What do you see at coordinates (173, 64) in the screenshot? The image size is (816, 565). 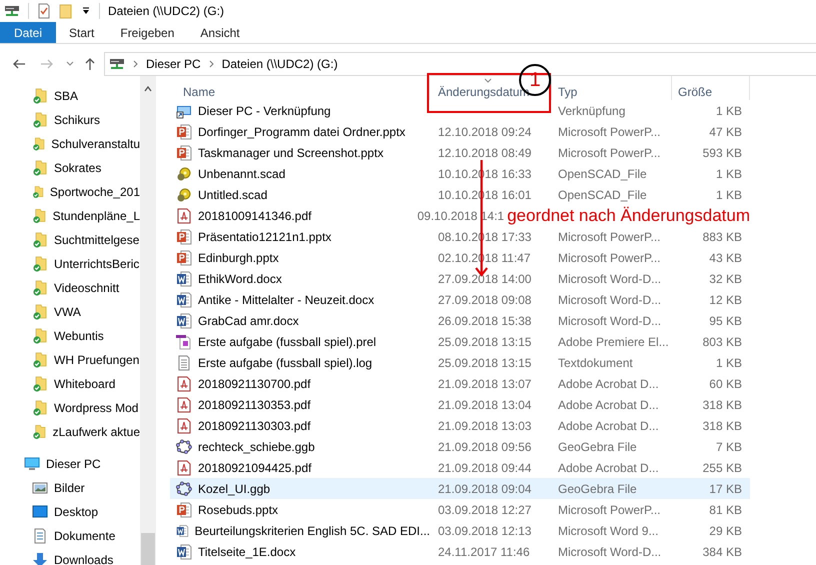 I see `breadcrumb-item: Dieser PC` at bounding box center [173, 64].